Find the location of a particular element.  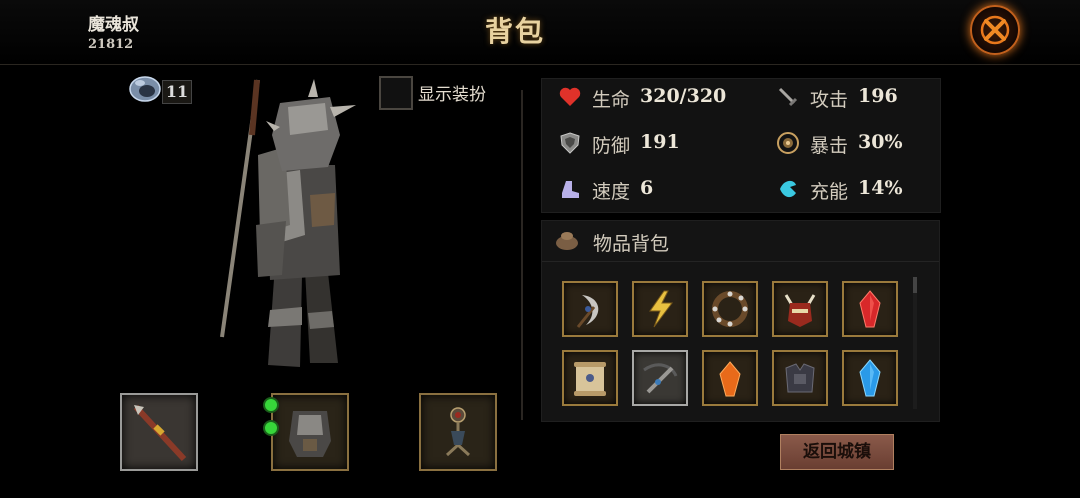

horned-helmet-icon is located at coordinates (800, 310).